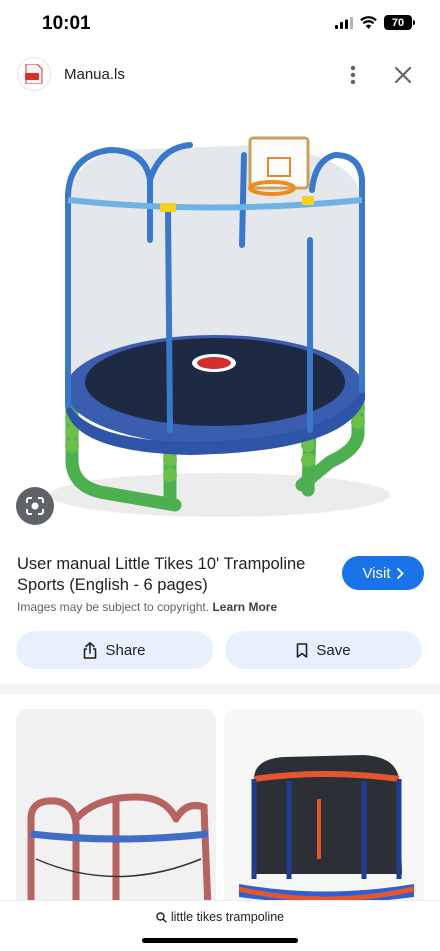 This screenshot has width=440, height=951. I want to click on pdf-icon, so click(34, 74).